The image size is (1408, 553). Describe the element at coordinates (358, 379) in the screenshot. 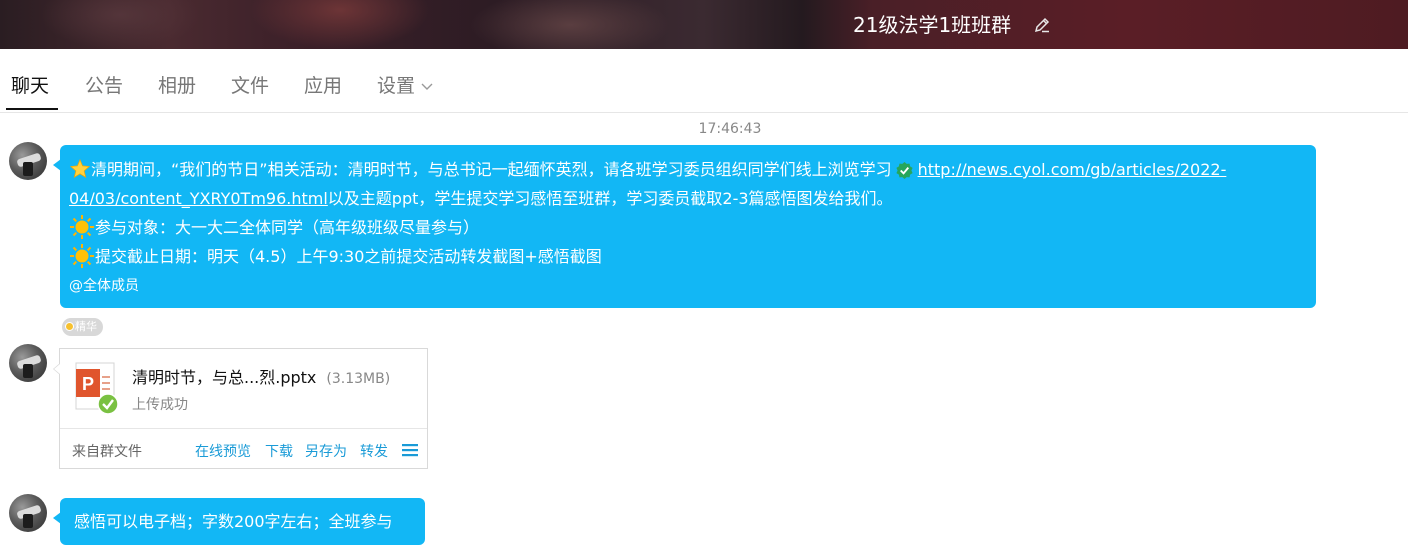

I see `file-size: (3.13MB)` at that location.